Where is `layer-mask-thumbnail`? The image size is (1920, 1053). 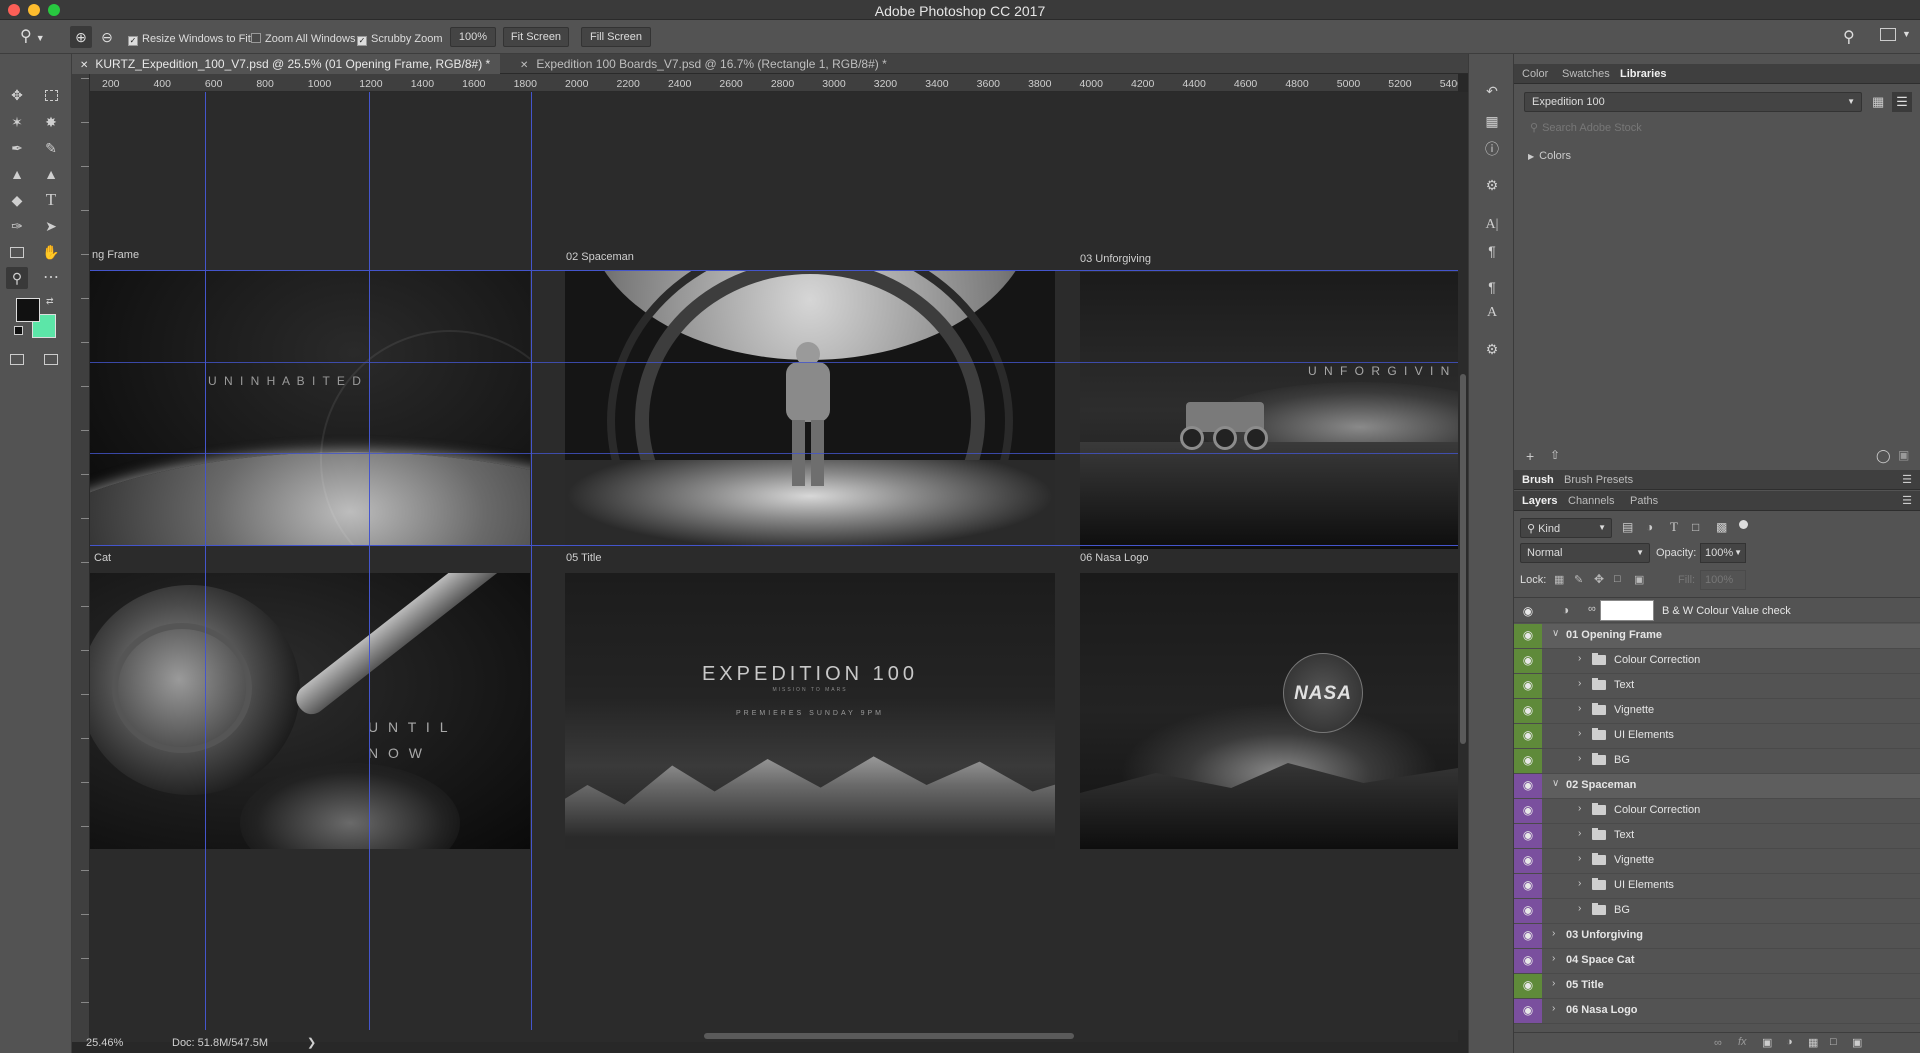
layer-mask-thumbnail is located at coordinates (1627, 610).